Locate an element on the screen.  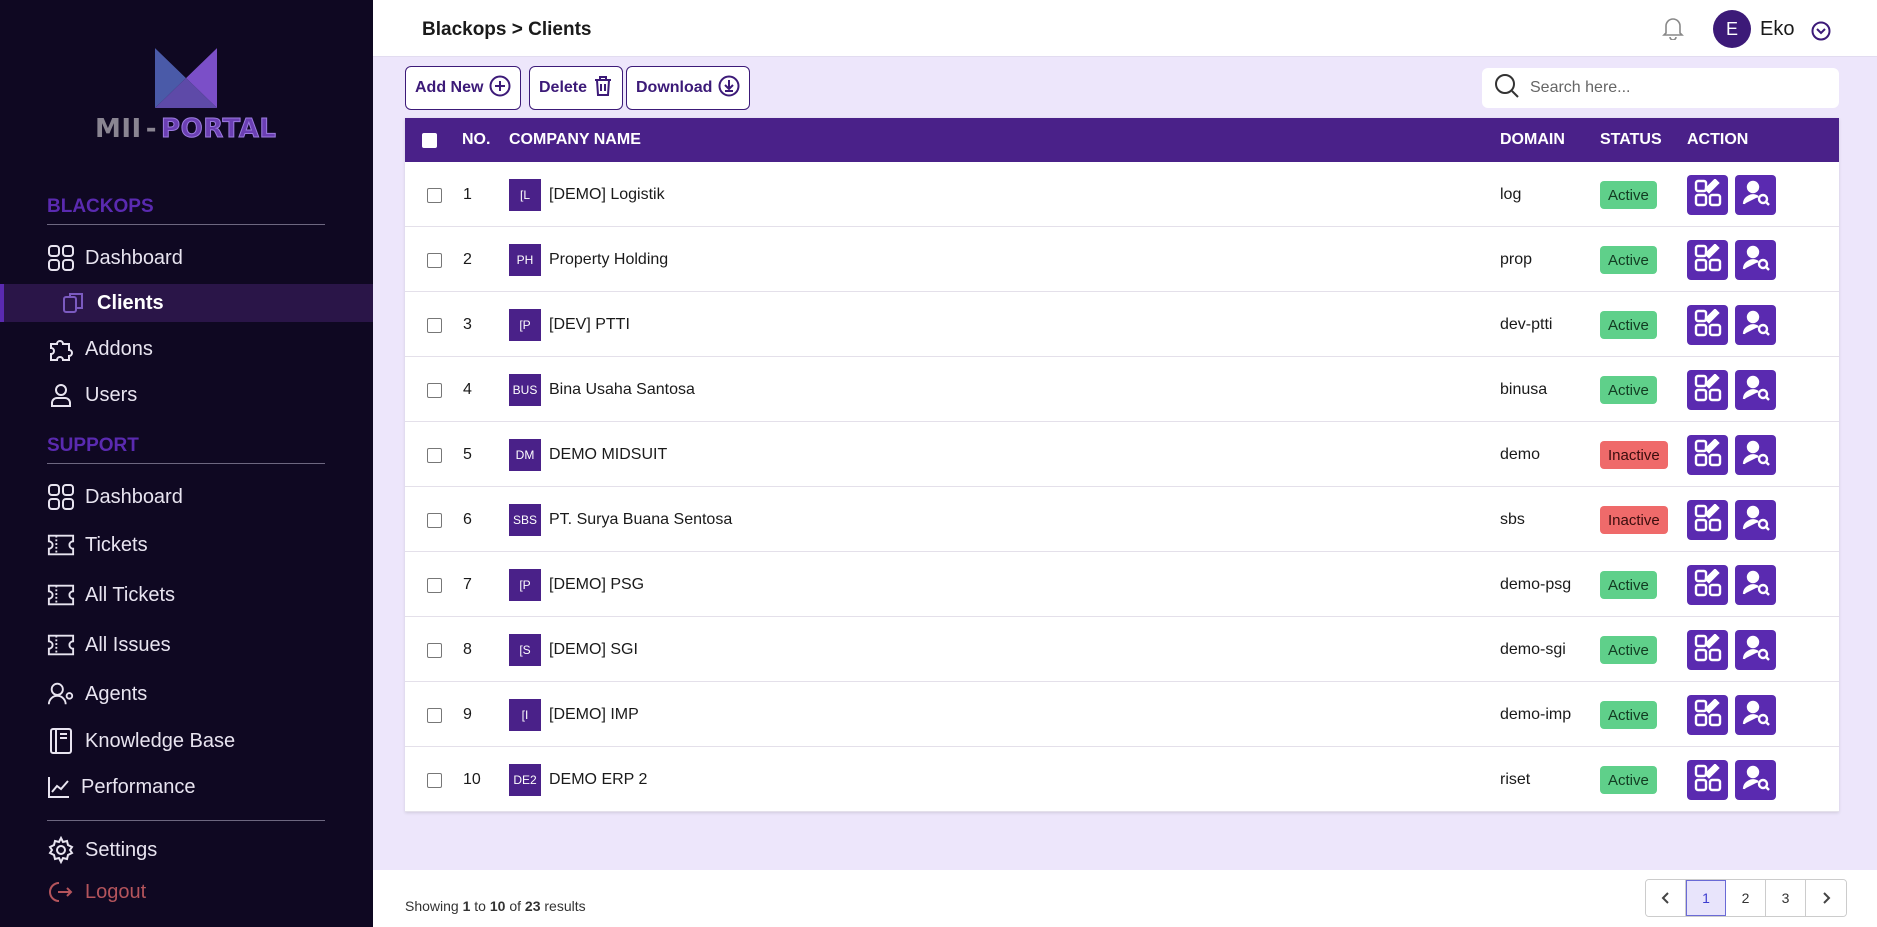
sidebar-item-knowledge-base: Knowledge Base is located at coordinates (141, 741).